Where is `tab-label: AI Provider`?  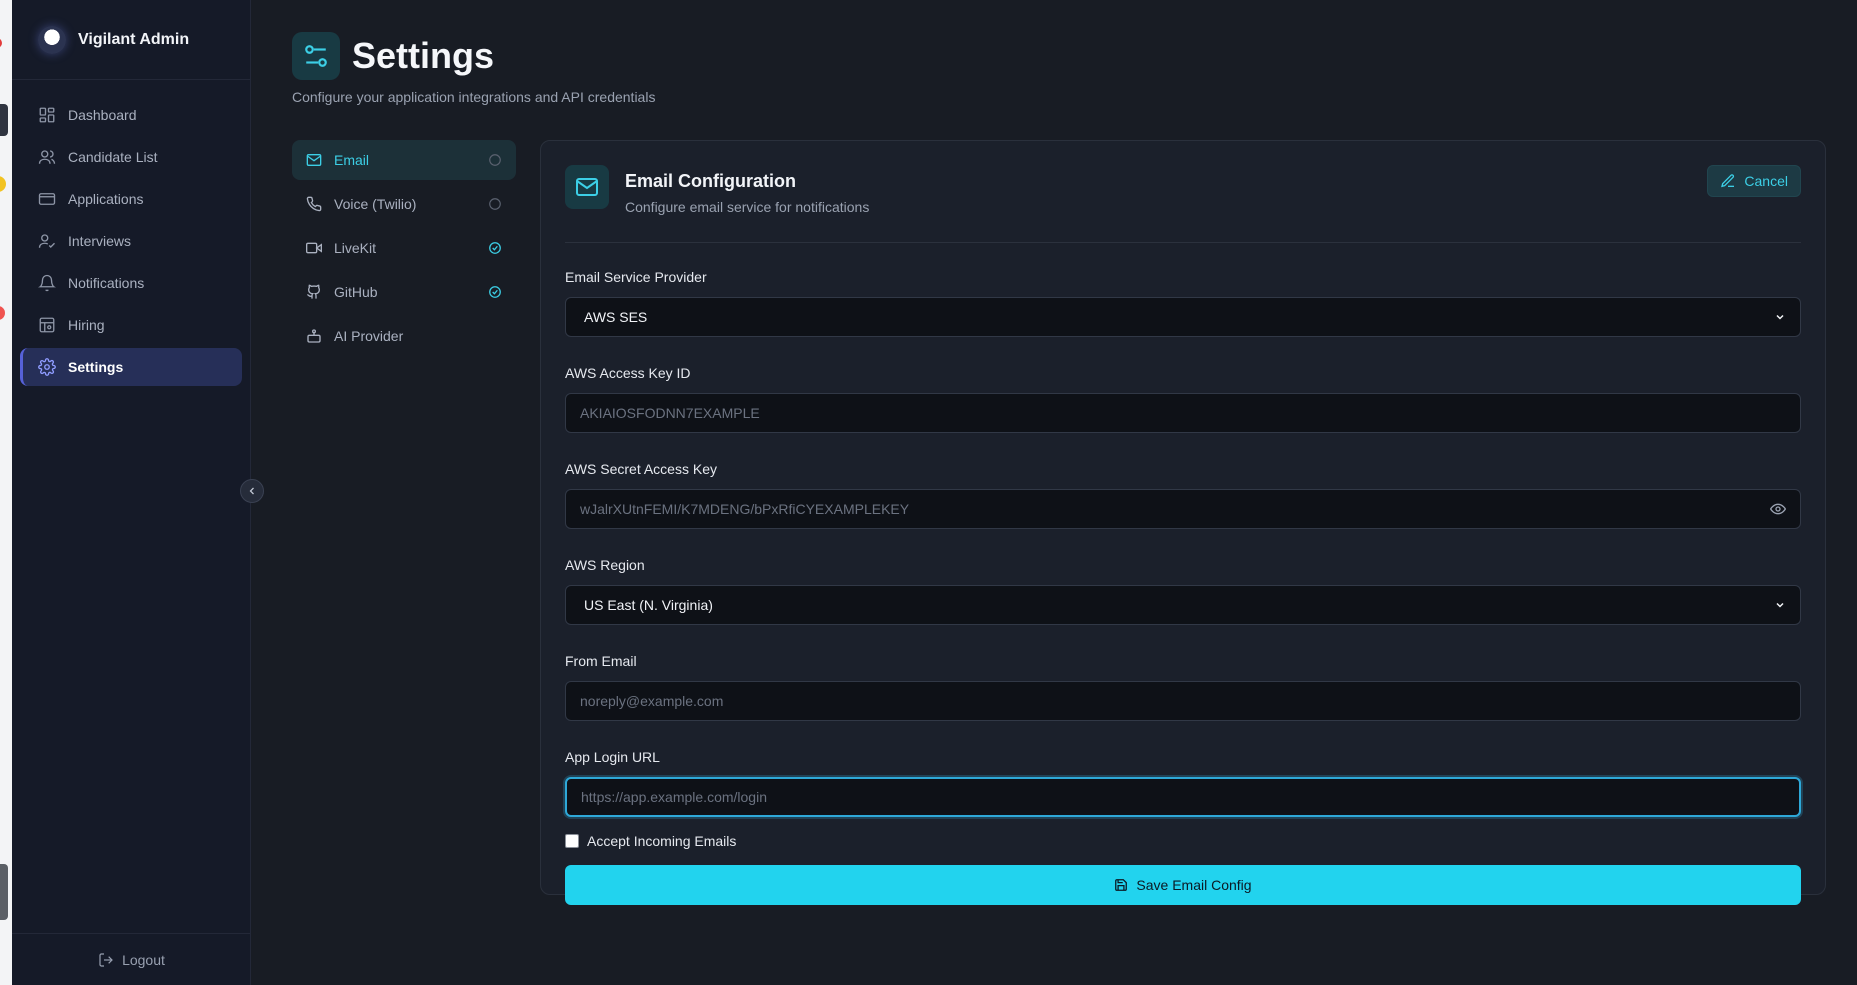 tab-label: AI Provider is located at coordinates (369, 336).